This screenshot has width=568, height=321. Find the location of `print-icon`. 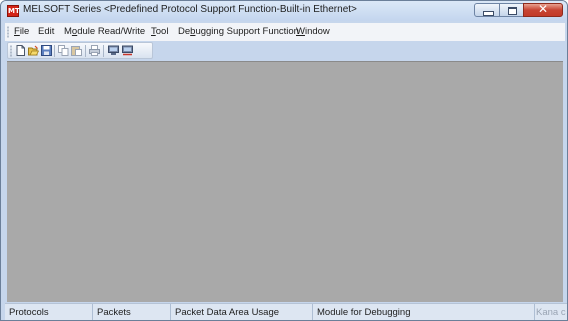

print-icon is located at coordinates (94, 50).